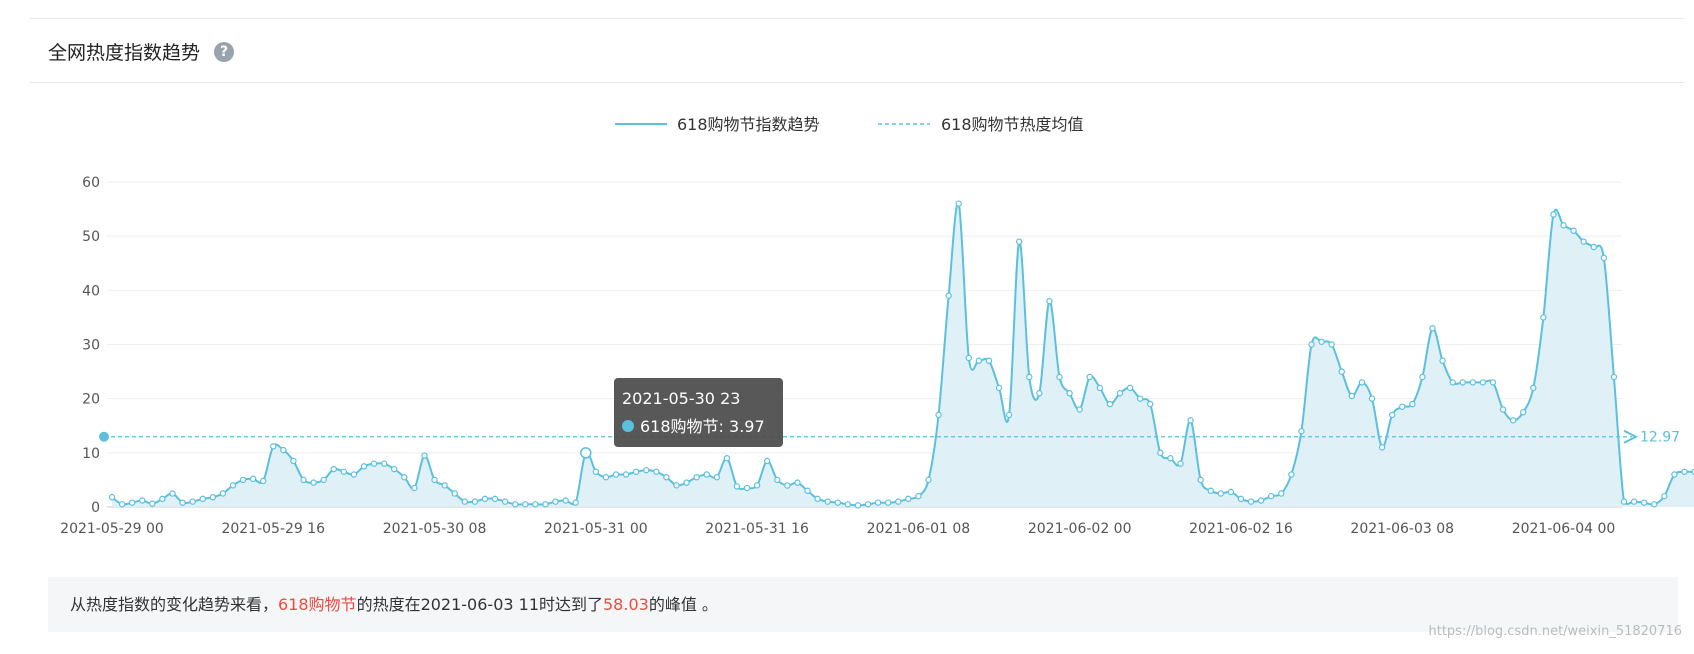 The width and height of the screenshot is (1694, 654). Describe the element at coordinates (273, 529) in the screenshot. I see `x-tick-label: 2021-05-29 16` at that location.